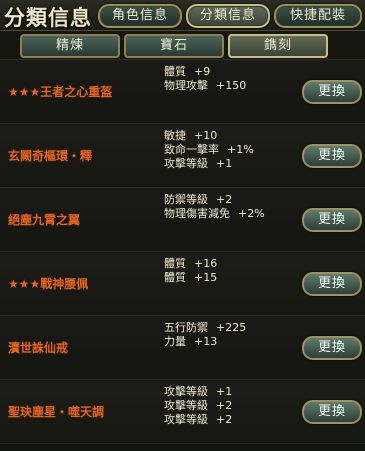 Image resolution: width=365 pixels, height=451 pixels. I want to click on item-row: 瀆世誅仙戒 五行防禦 +225 力量 +13 更換, so click(182, 348).